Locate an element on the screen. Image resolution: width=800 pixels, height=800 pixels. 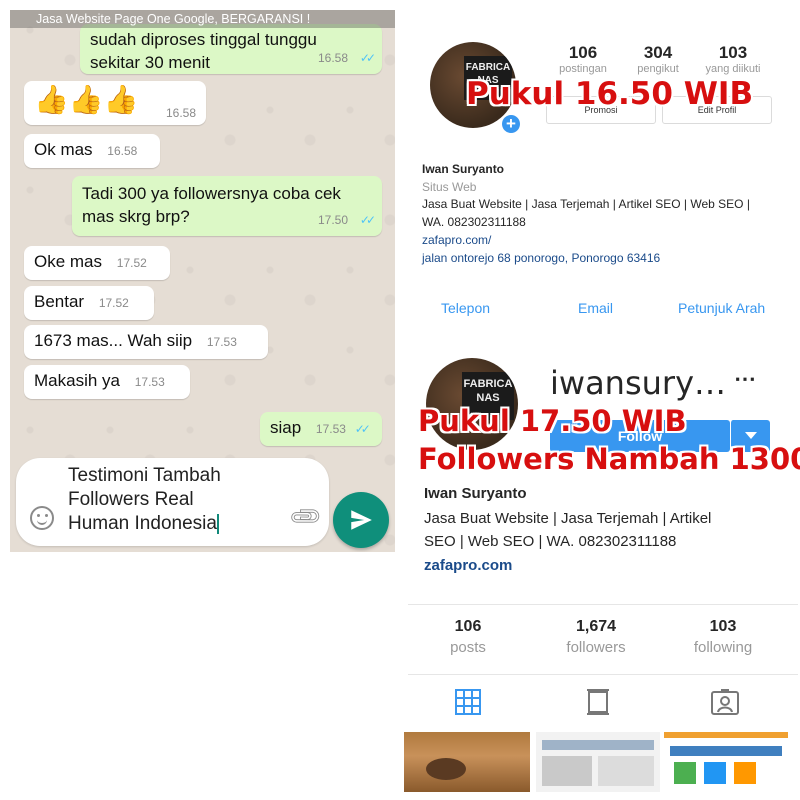
text-caret is located at coordinates (217, 523).